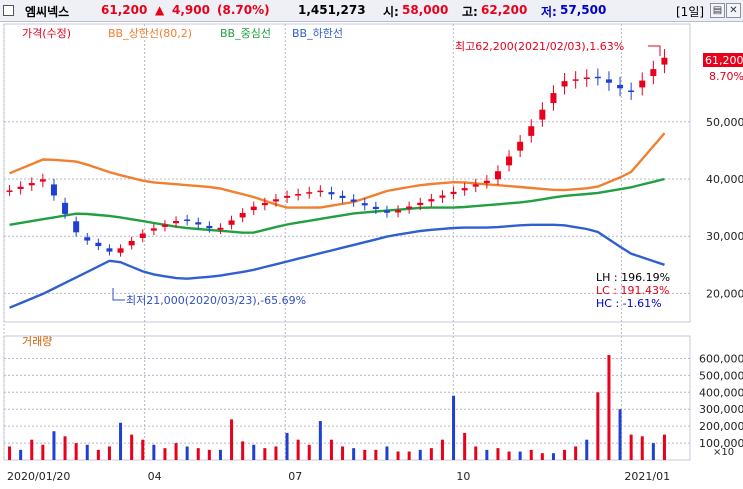 The width and height of the screenshot is (743, 489). Describe the element at coordinates (155, 476) in the screenshot. I see `time-tick-label: 04` at that location.